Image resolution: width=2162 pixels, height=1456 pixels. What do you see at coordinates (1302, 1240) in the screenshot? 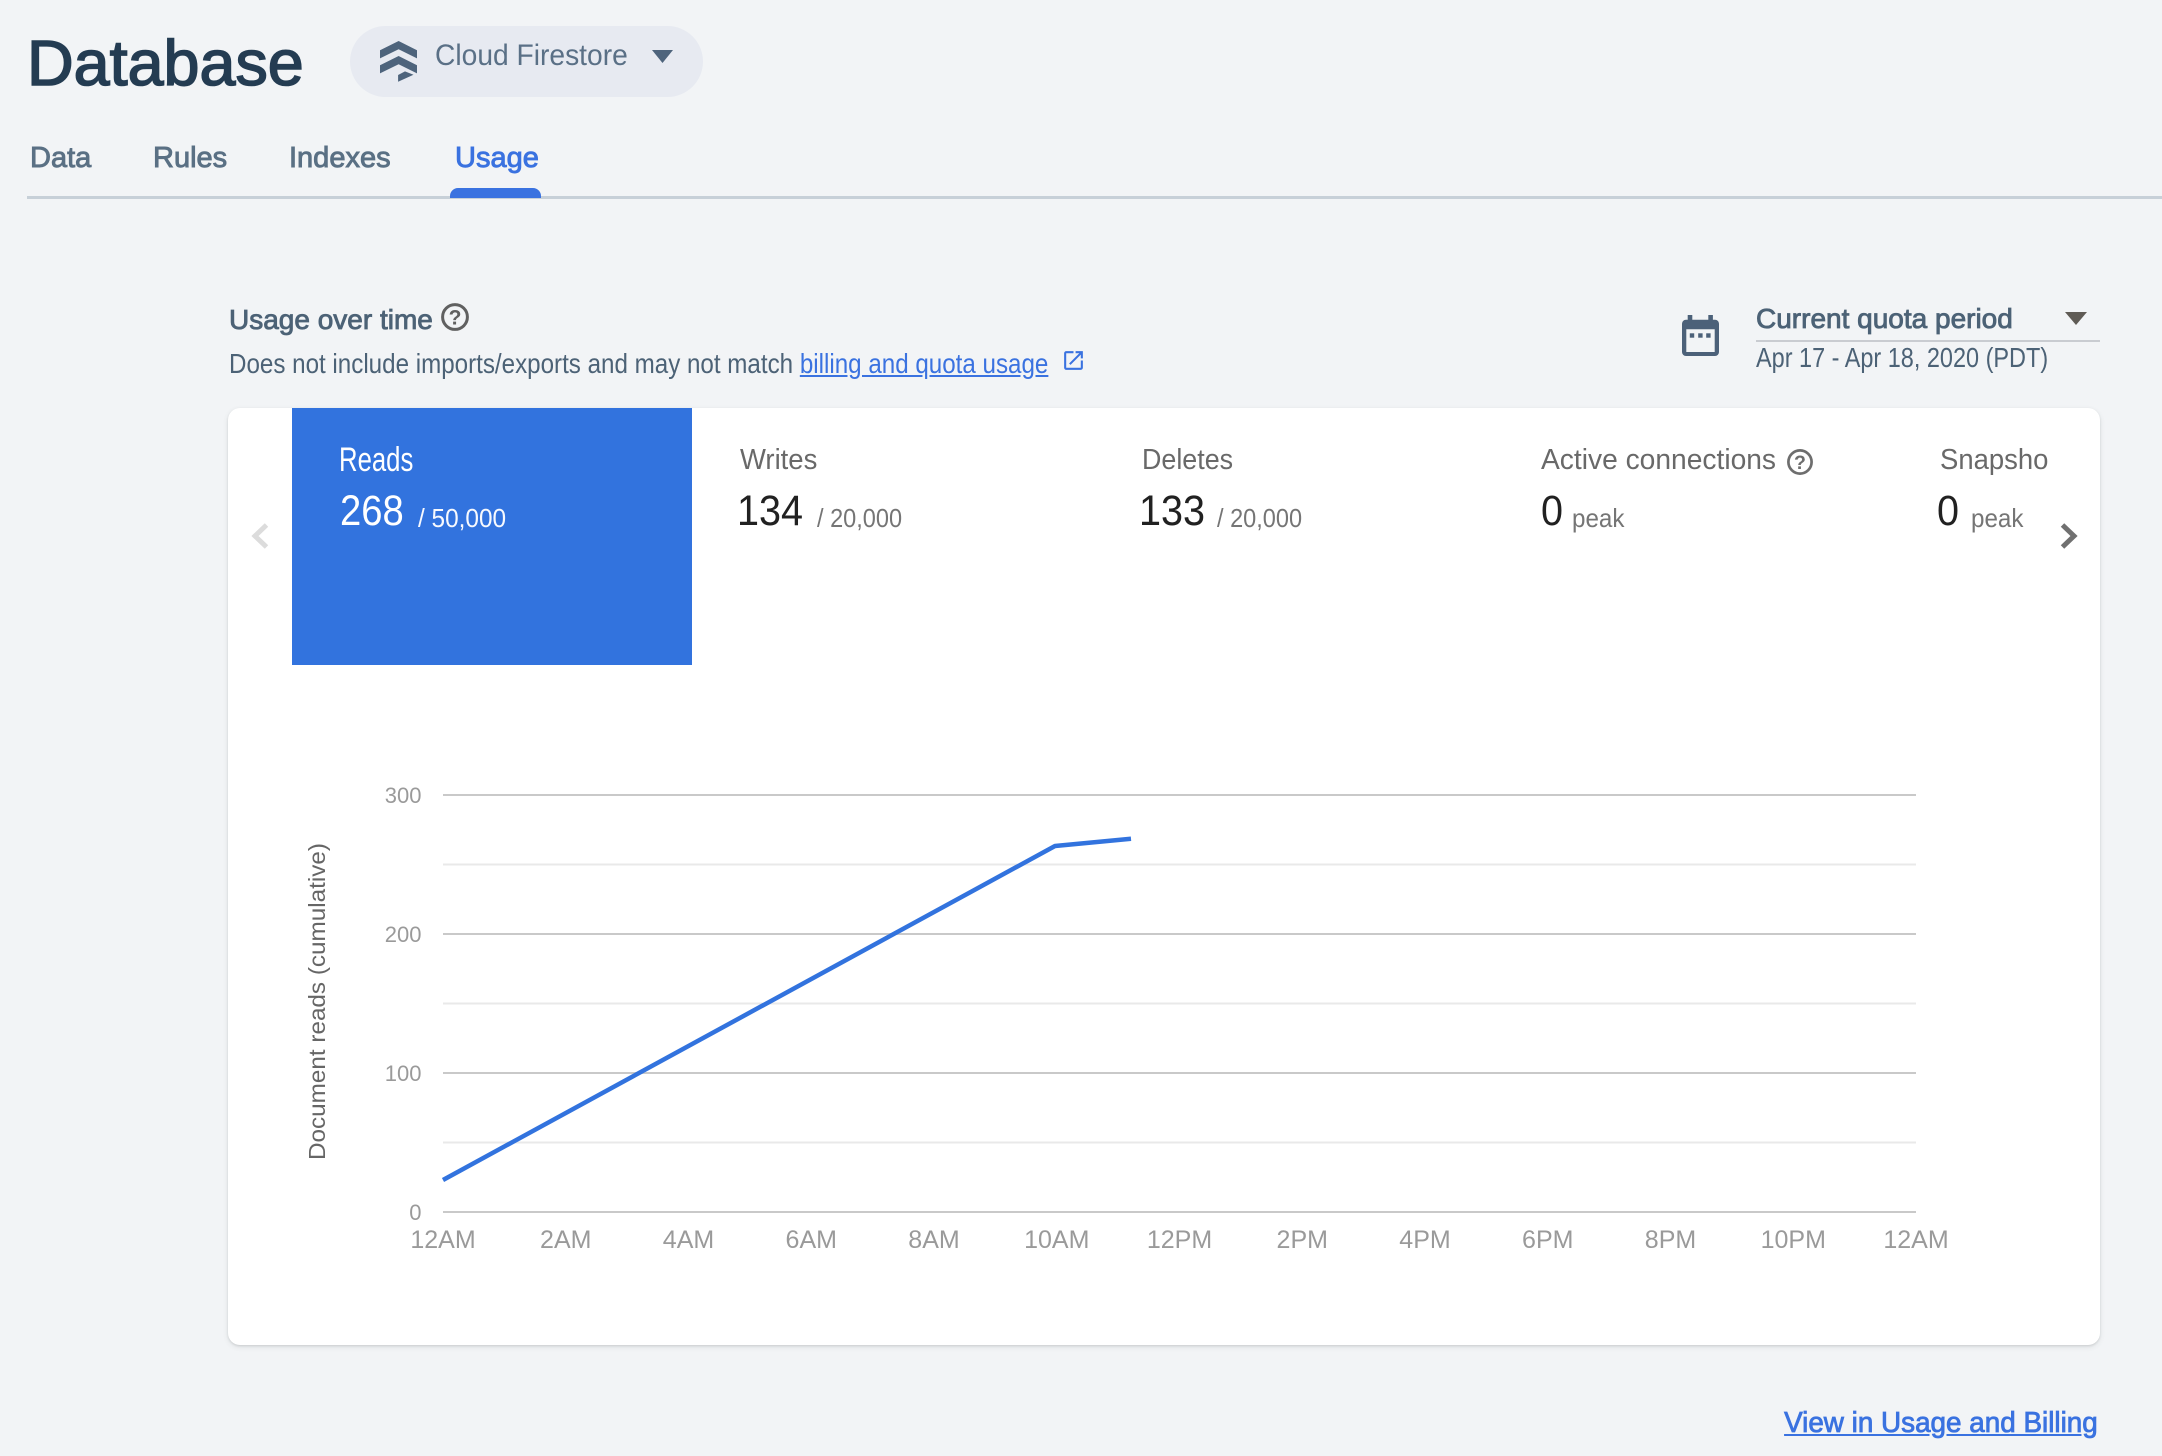
I see `svg-text: 2PM` at bounding box center [1302, 1240].